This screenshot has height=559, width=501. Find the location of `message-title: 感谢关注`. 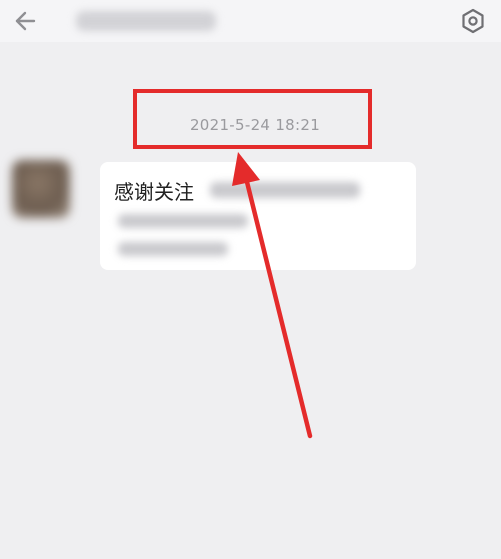

message-title: 感谢关注 is located at coordinates (154, 192).